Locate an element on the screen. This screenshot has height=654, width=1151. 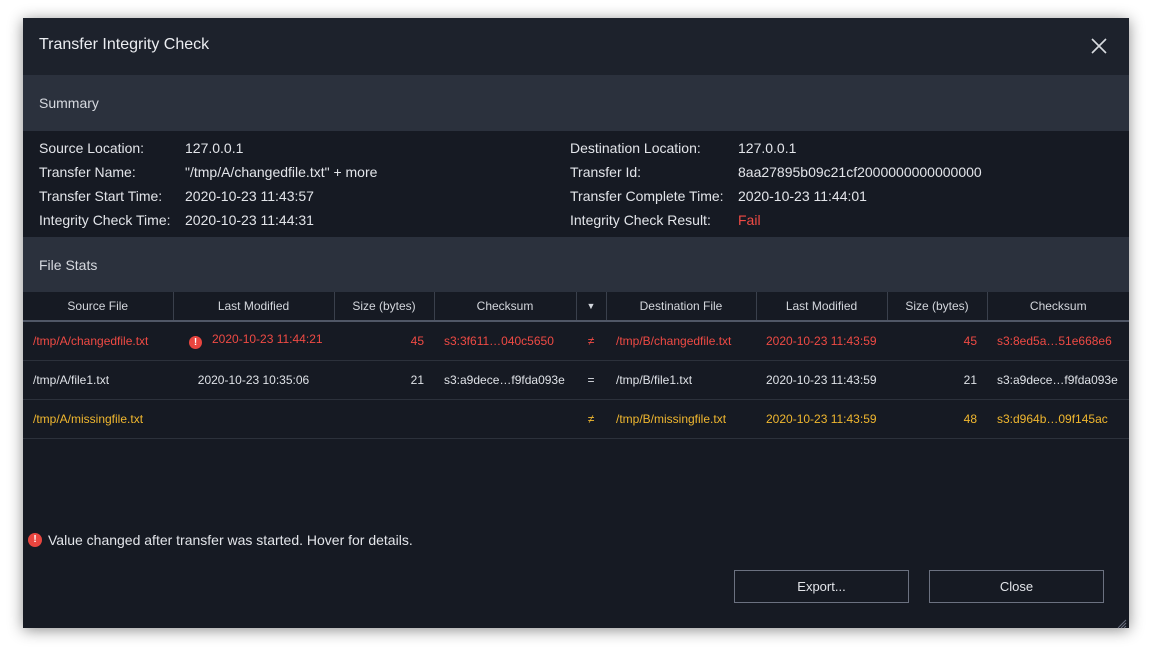
src-modified-cell is located at coordinates (253, 419).